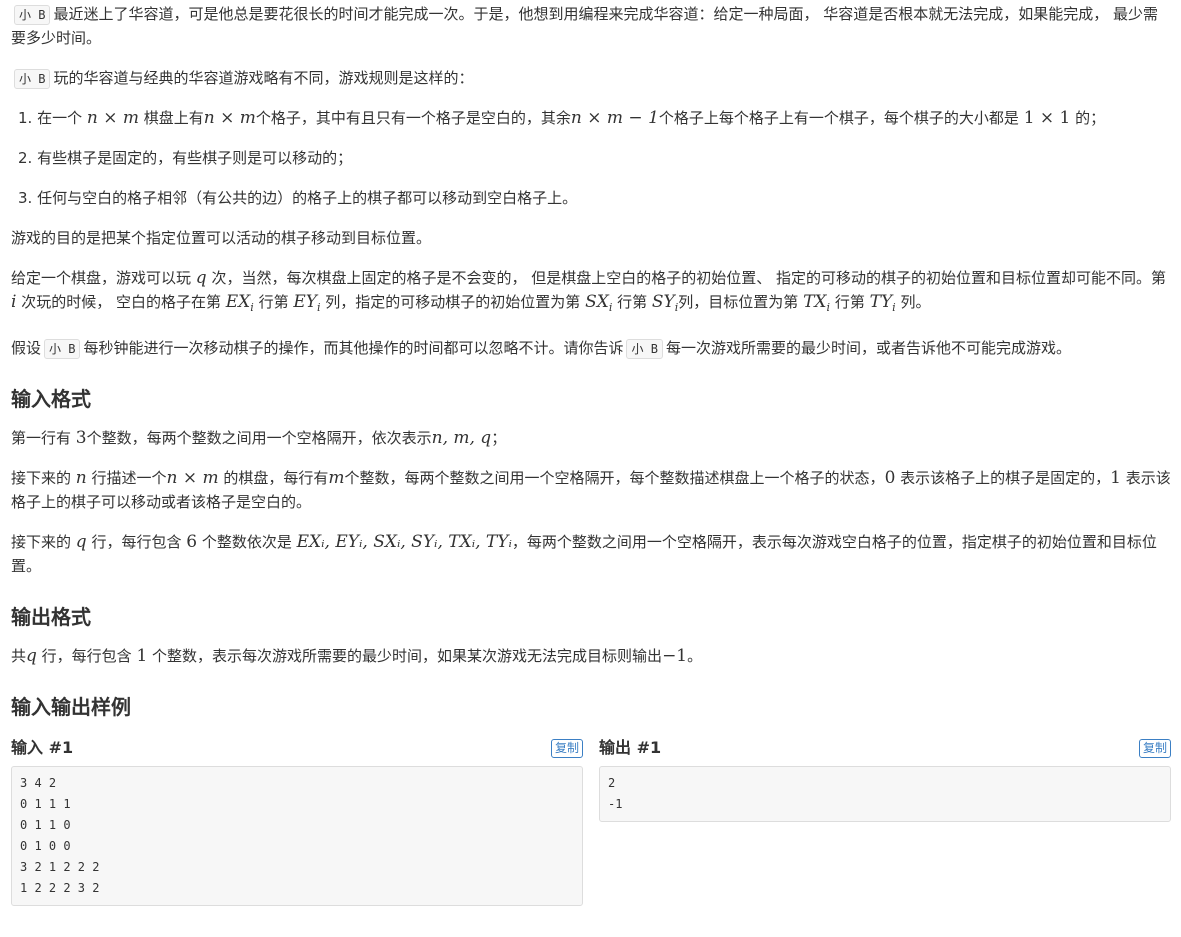 The image size is (1181, 937). Describe the element at coordinates (51, 399) in the screenshot. I see `input-format-heading: 输入格式` at that location.